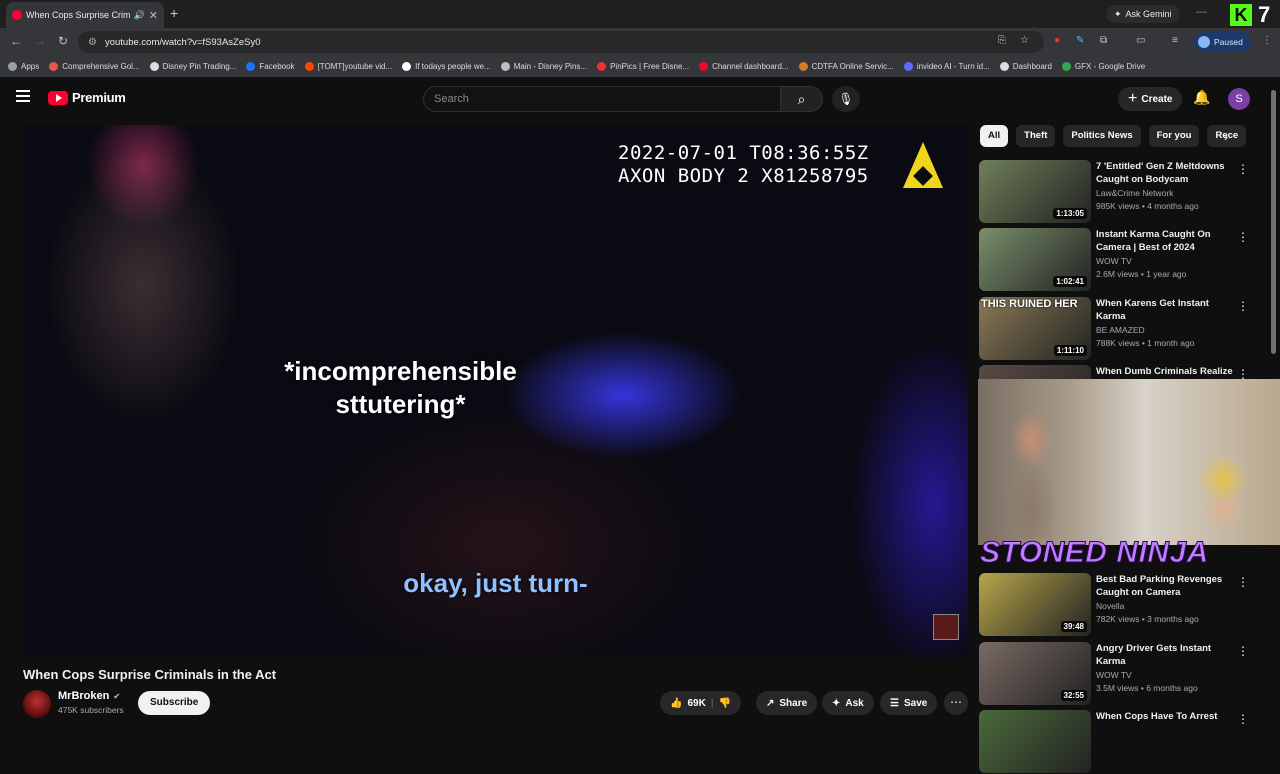 The width and height of the screenshot is (1280, 774). What do you see at coordinates (1273, 222) in the screenshot?
I see `scrollbar` at bounding box center [1273, 222].